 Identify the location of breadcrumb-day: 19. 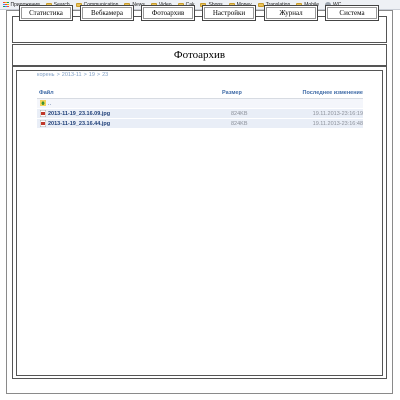
(92, 75).